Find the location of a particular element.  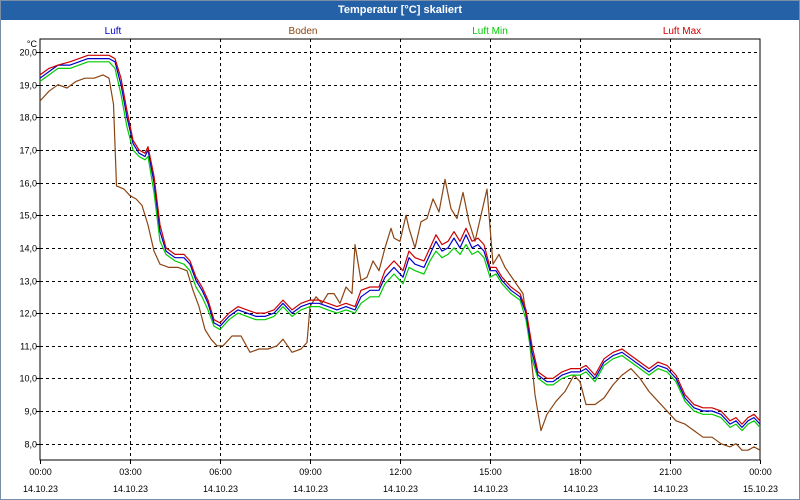

x-tick-time-label: 18:00 is located at coordinates (580, 472).